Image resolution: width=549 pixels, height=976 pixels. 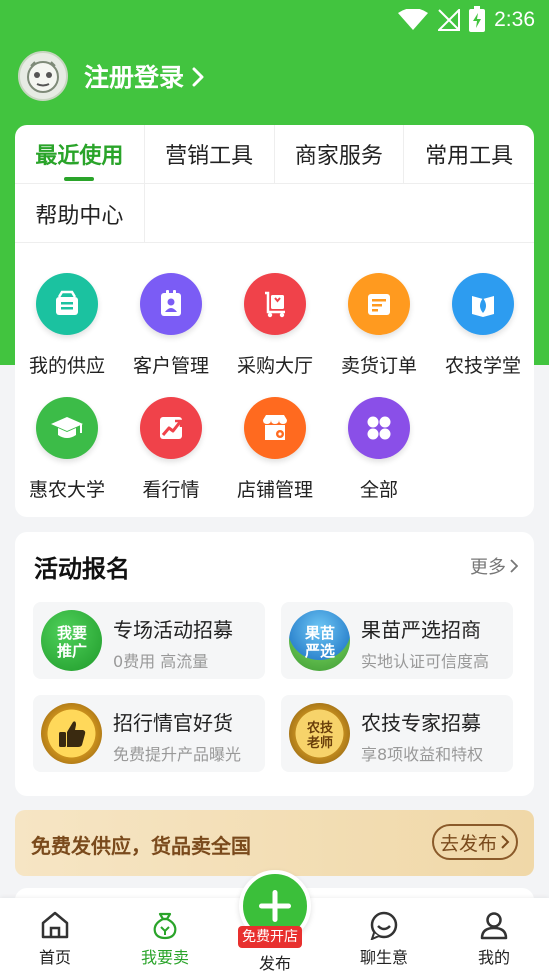 I want to click on svg-text: 老师, so click(x=318, y=743).